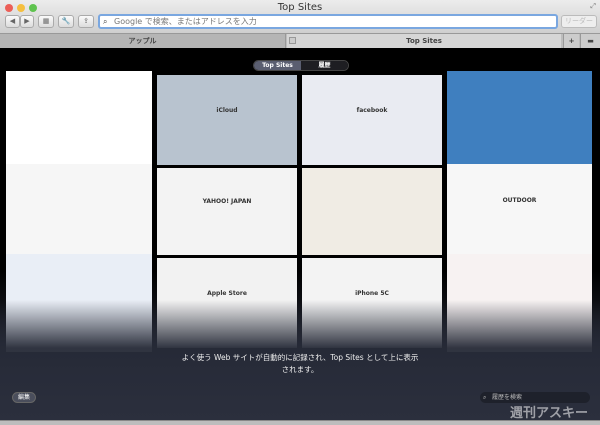 This screenshot has height=425, width=600. I want to click on reader-button: リーダー, so click(579, 21).